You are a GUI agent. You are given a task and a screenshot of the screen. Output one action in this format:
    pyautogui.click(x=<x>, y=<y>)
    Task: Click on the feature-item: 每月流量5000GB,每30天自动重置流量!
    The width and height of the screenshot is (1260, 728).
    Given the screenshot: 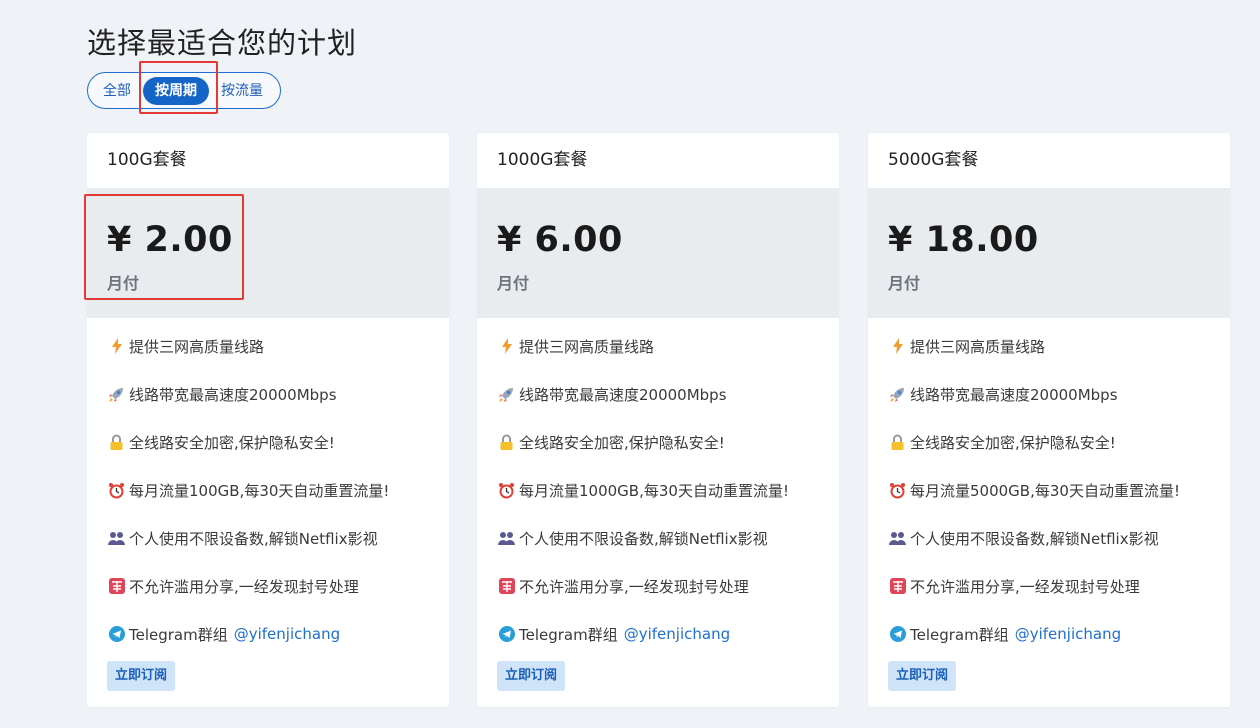 What is the action you would take?
    pyautogui.click(x=1059, y=490)
    